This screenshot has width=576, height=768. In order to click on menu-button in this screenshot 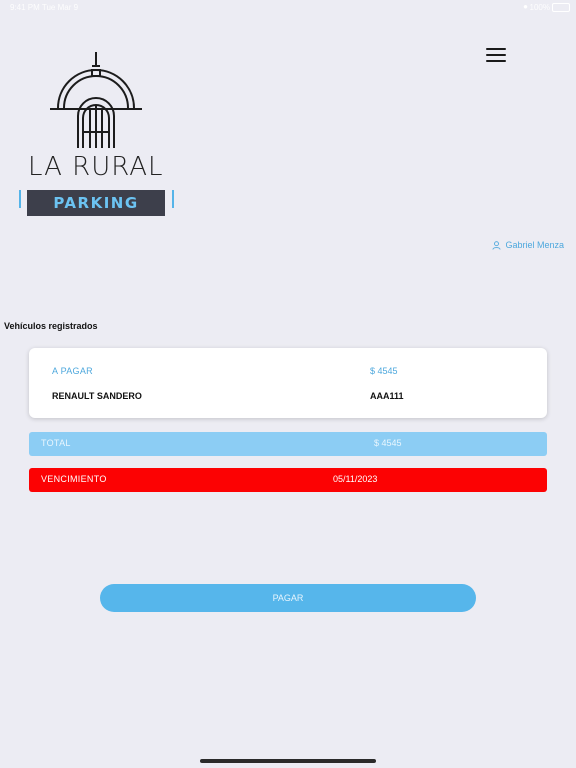, I will do `click(496, 55)`.